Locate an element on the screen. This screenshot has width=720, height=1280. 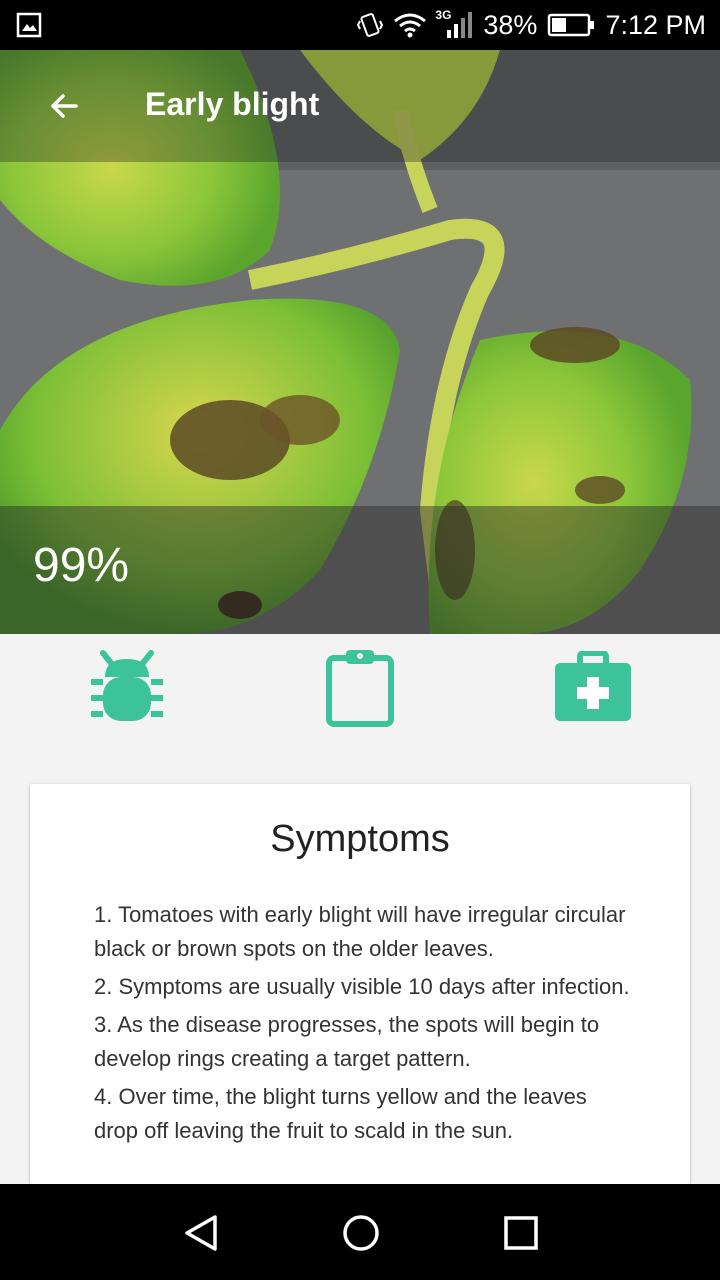
treatment-tab-button is located at coordinates (593, 687).